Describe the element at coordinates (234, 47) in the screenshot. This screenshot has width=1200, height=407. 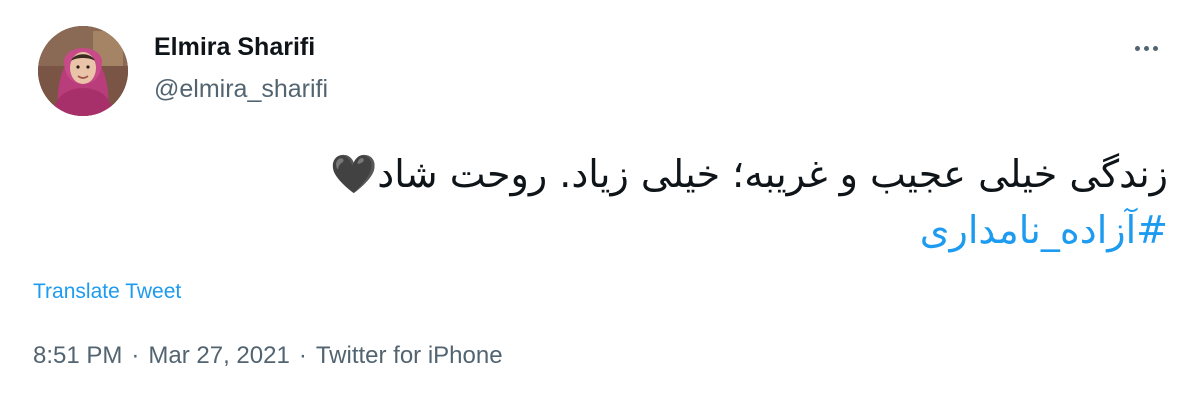
I see `author-display-name: Elmira Sharifi` at that location.